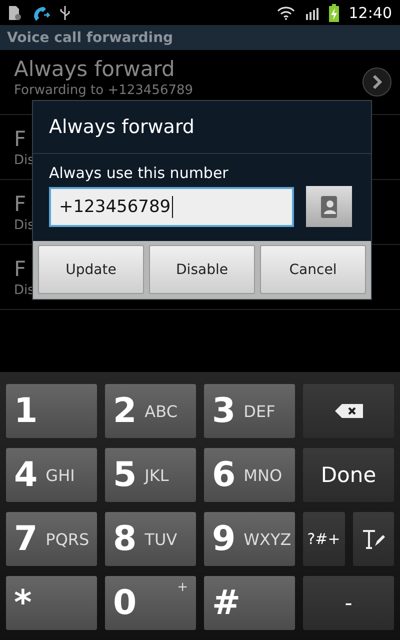 This screenshot has height=640, width=400. I want to click on clock: 12:40, so click(370, 13).